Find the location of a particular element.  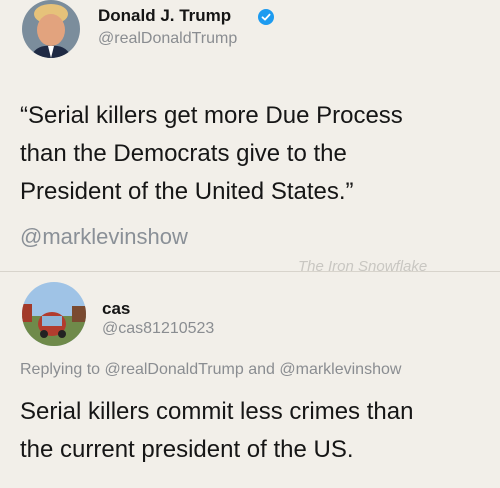

mention-link: @marklevinshow is located at coordinates (104, 237).